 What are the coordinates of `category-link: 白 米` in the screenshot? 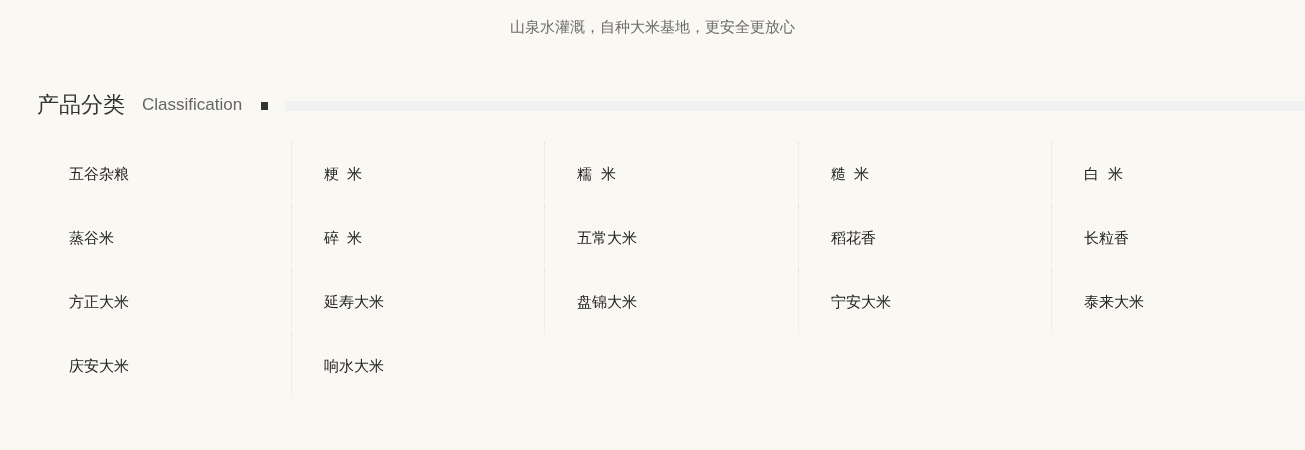 It's located at (1103, 174).